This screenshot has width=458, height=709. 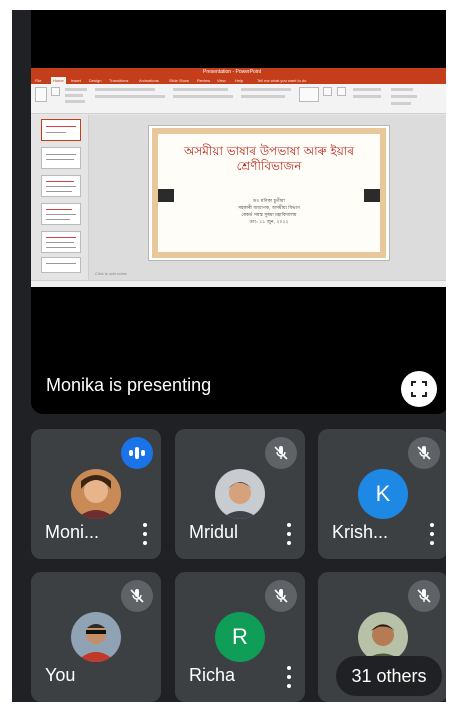 What do you see at coordinates (389, 676) in the screenshot?
I see `others-button: 31 others` at bounding box center [389, 676].